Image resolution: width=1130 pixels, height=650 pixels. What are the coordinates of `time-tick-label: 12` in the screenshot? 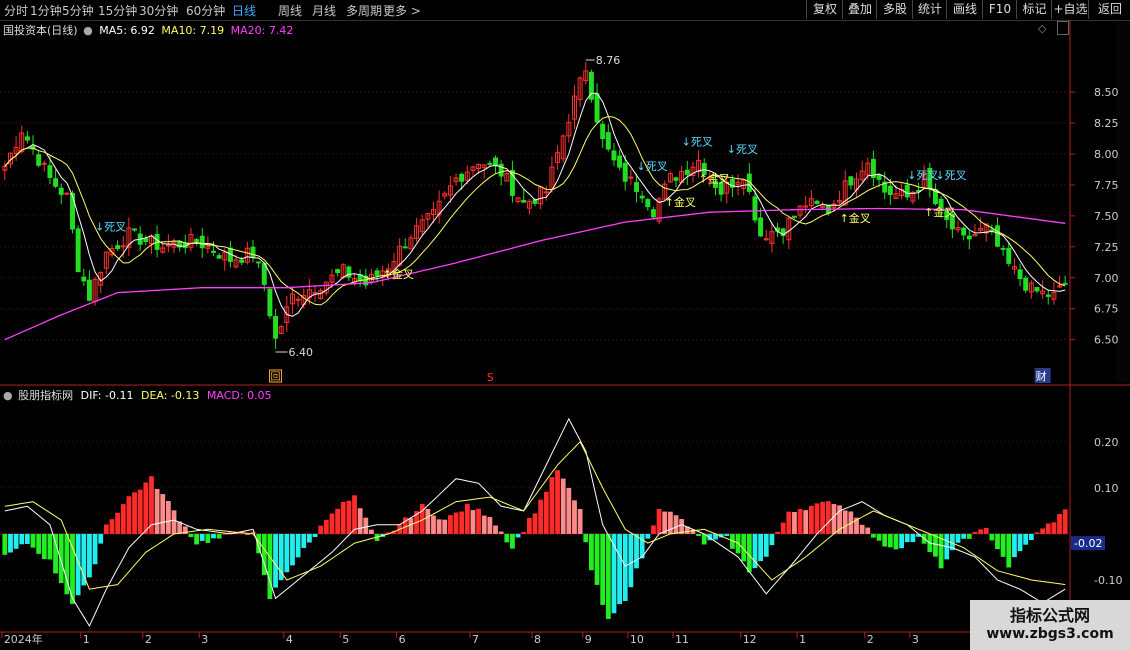 It's located at (750, 639).